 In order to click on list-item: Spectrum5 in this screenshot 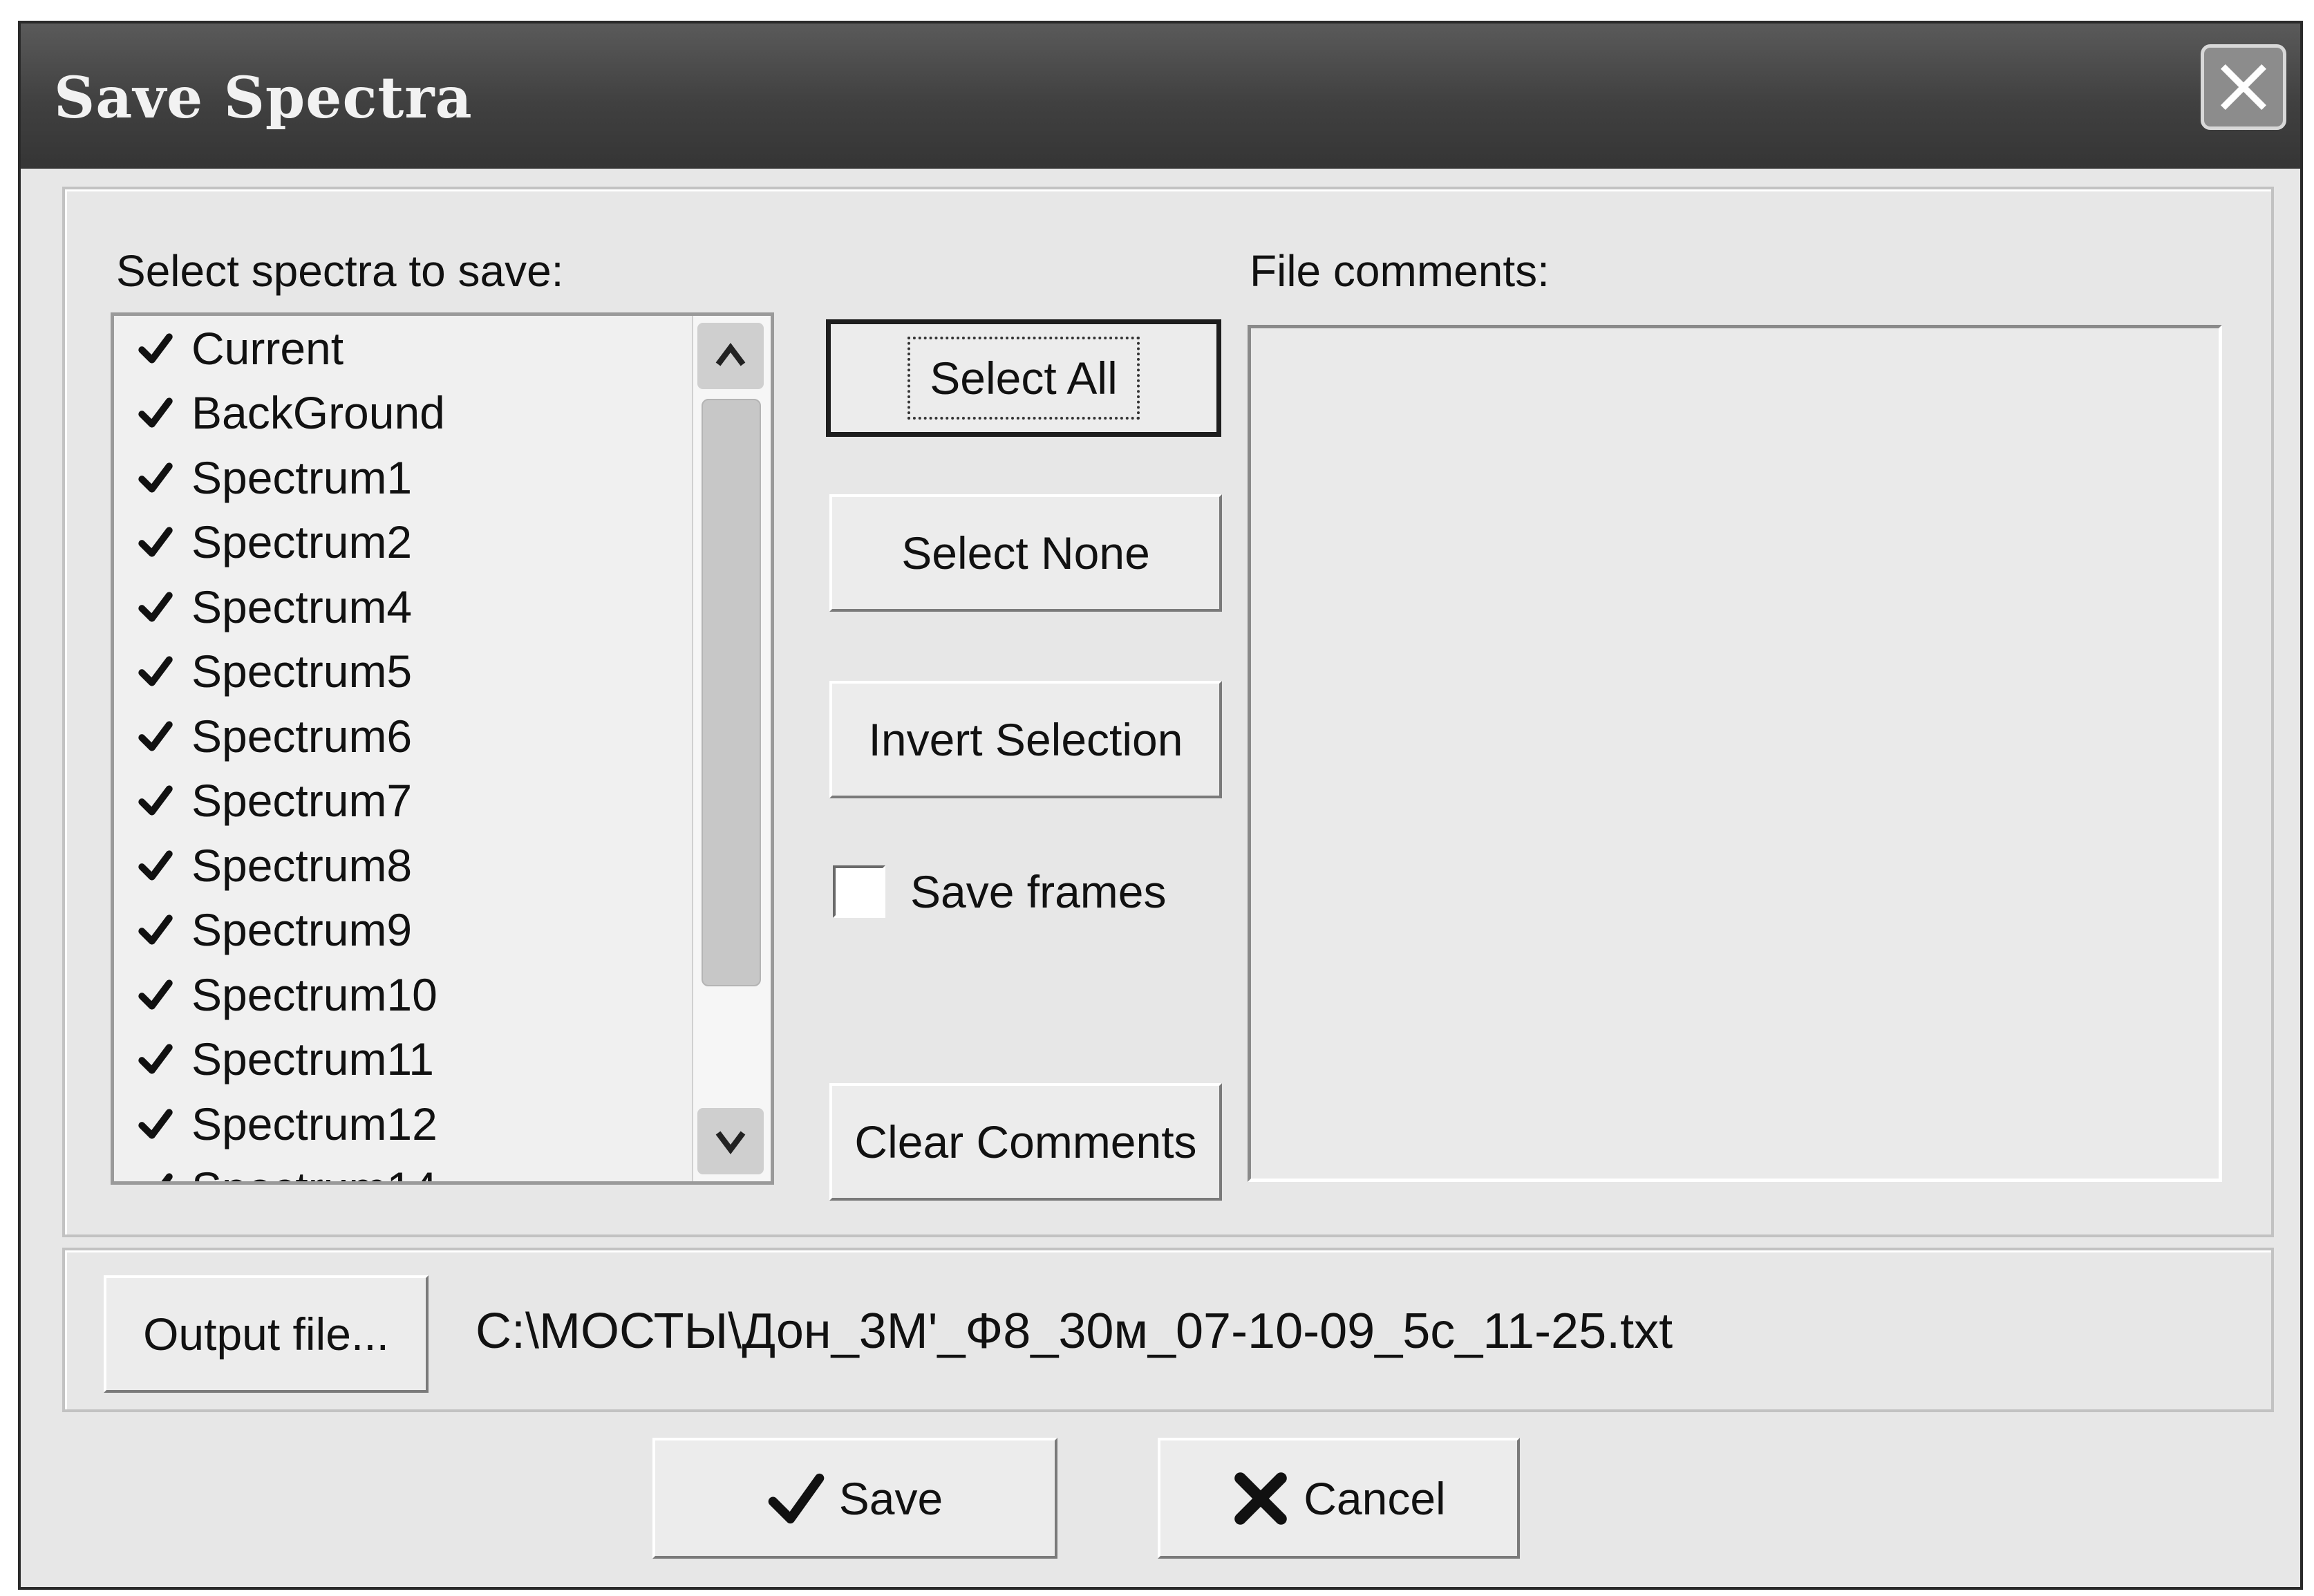, I will do `click(402, 671)`.